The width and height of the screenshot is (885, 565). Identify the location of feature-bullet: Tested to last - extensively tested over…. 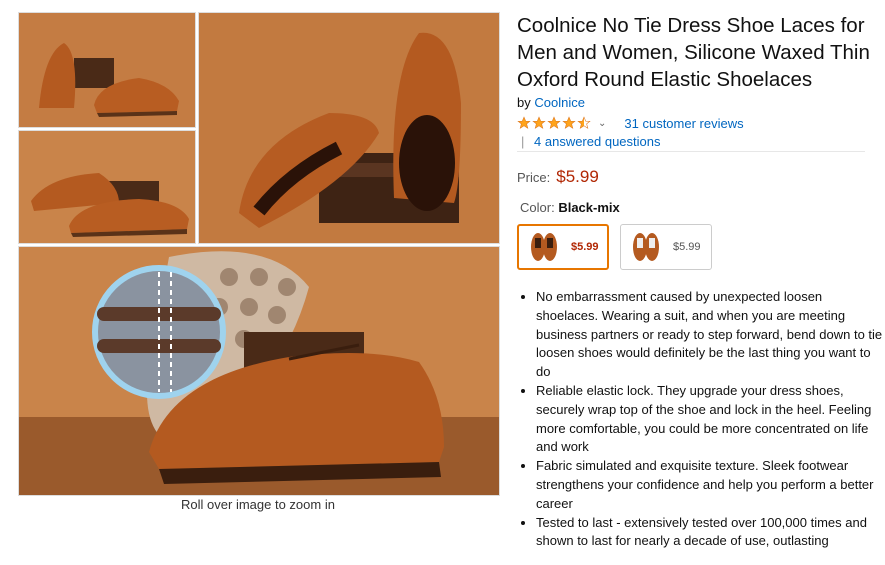
(710, 533).